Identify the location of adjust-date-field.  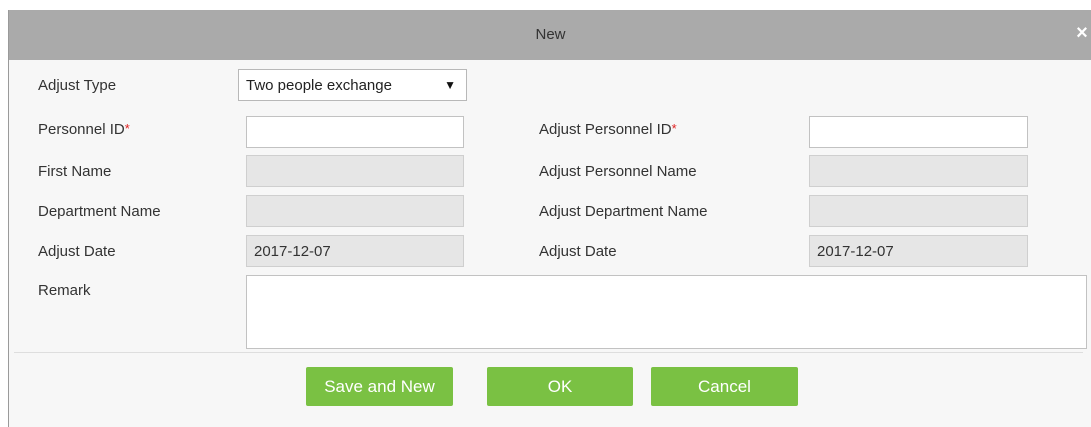
(355, 251).